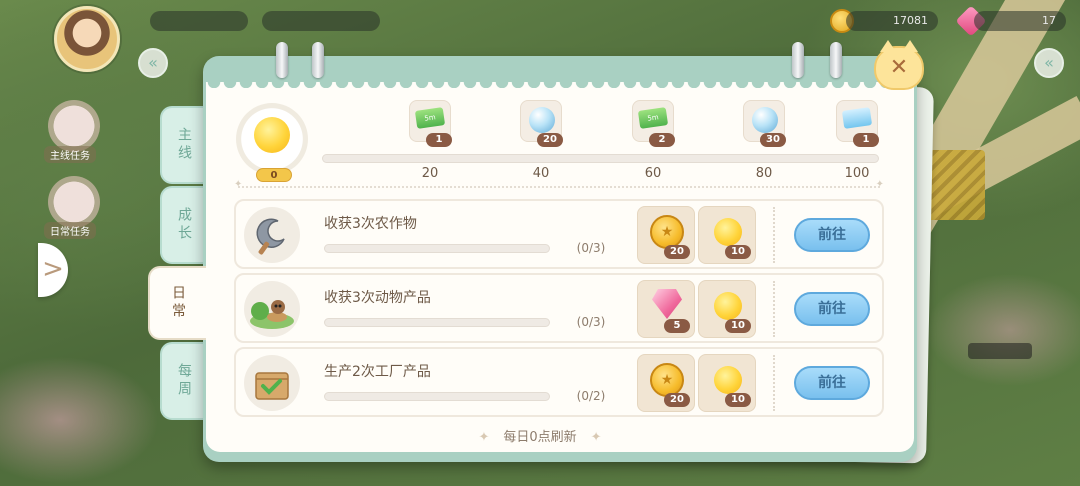 This screenshot has height=486, width=1080. I want to click on back-icon: «, so click(153, 63).